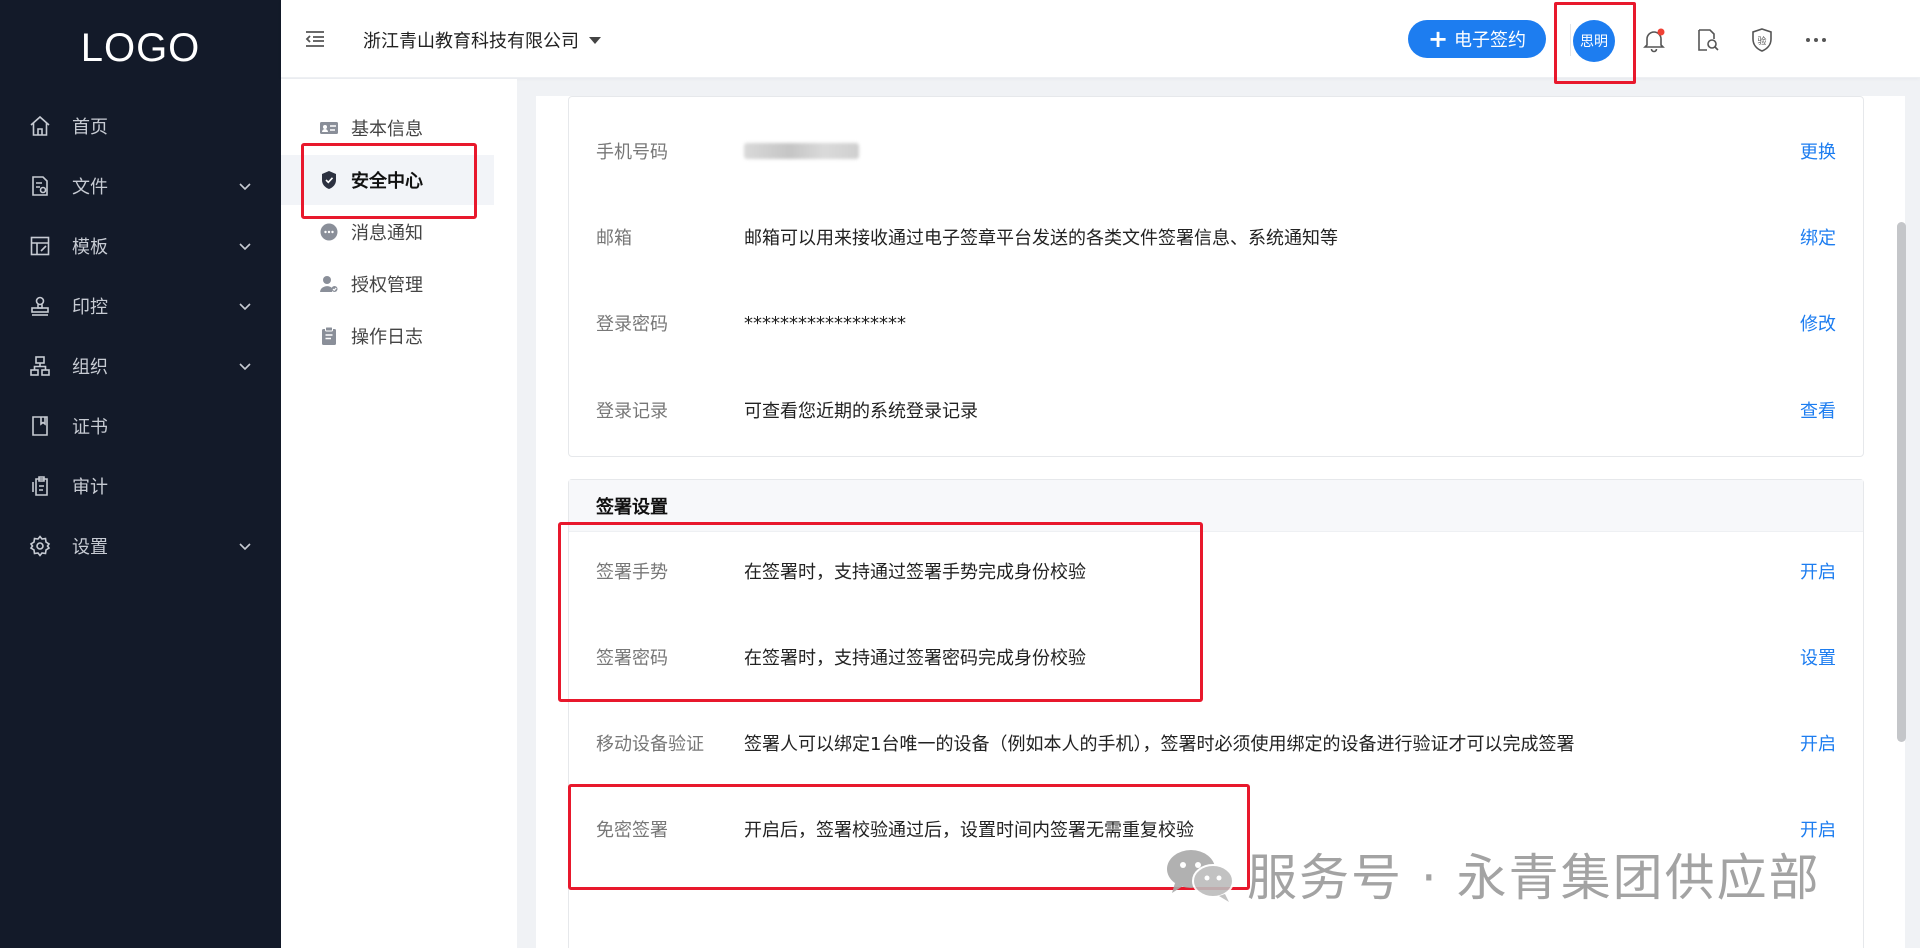 The image size is (1920, 948). I want to click on sidebar-item-home: 首页, so click(140, 126).